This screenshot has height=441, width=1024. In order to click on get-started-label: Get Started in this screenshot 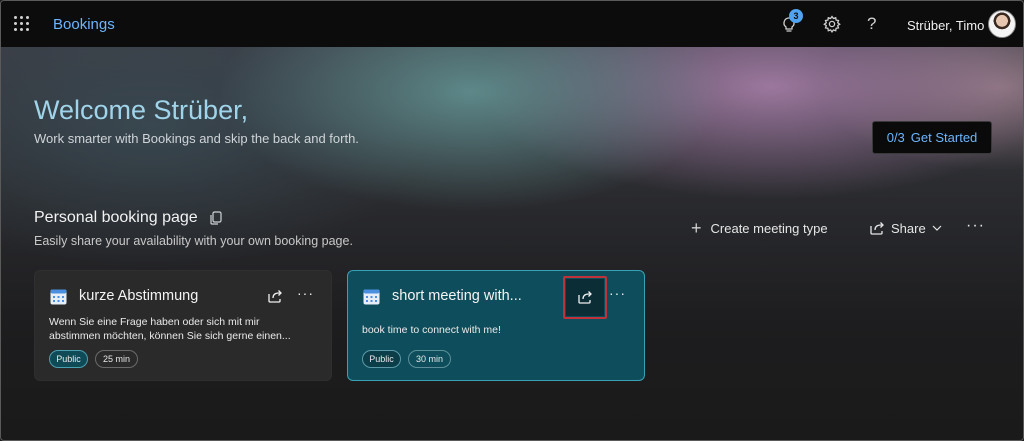, I will do `click(944, 137)`.